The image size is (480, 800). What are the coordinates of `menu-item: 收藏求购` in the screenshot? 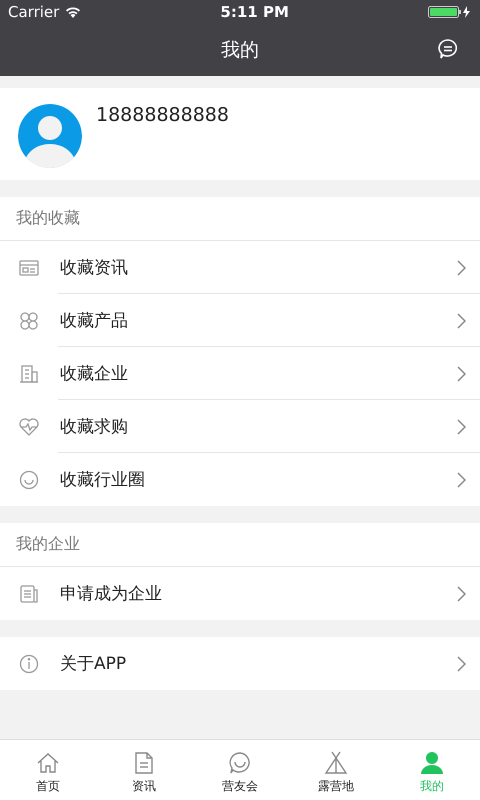 It's located at (240, 426).